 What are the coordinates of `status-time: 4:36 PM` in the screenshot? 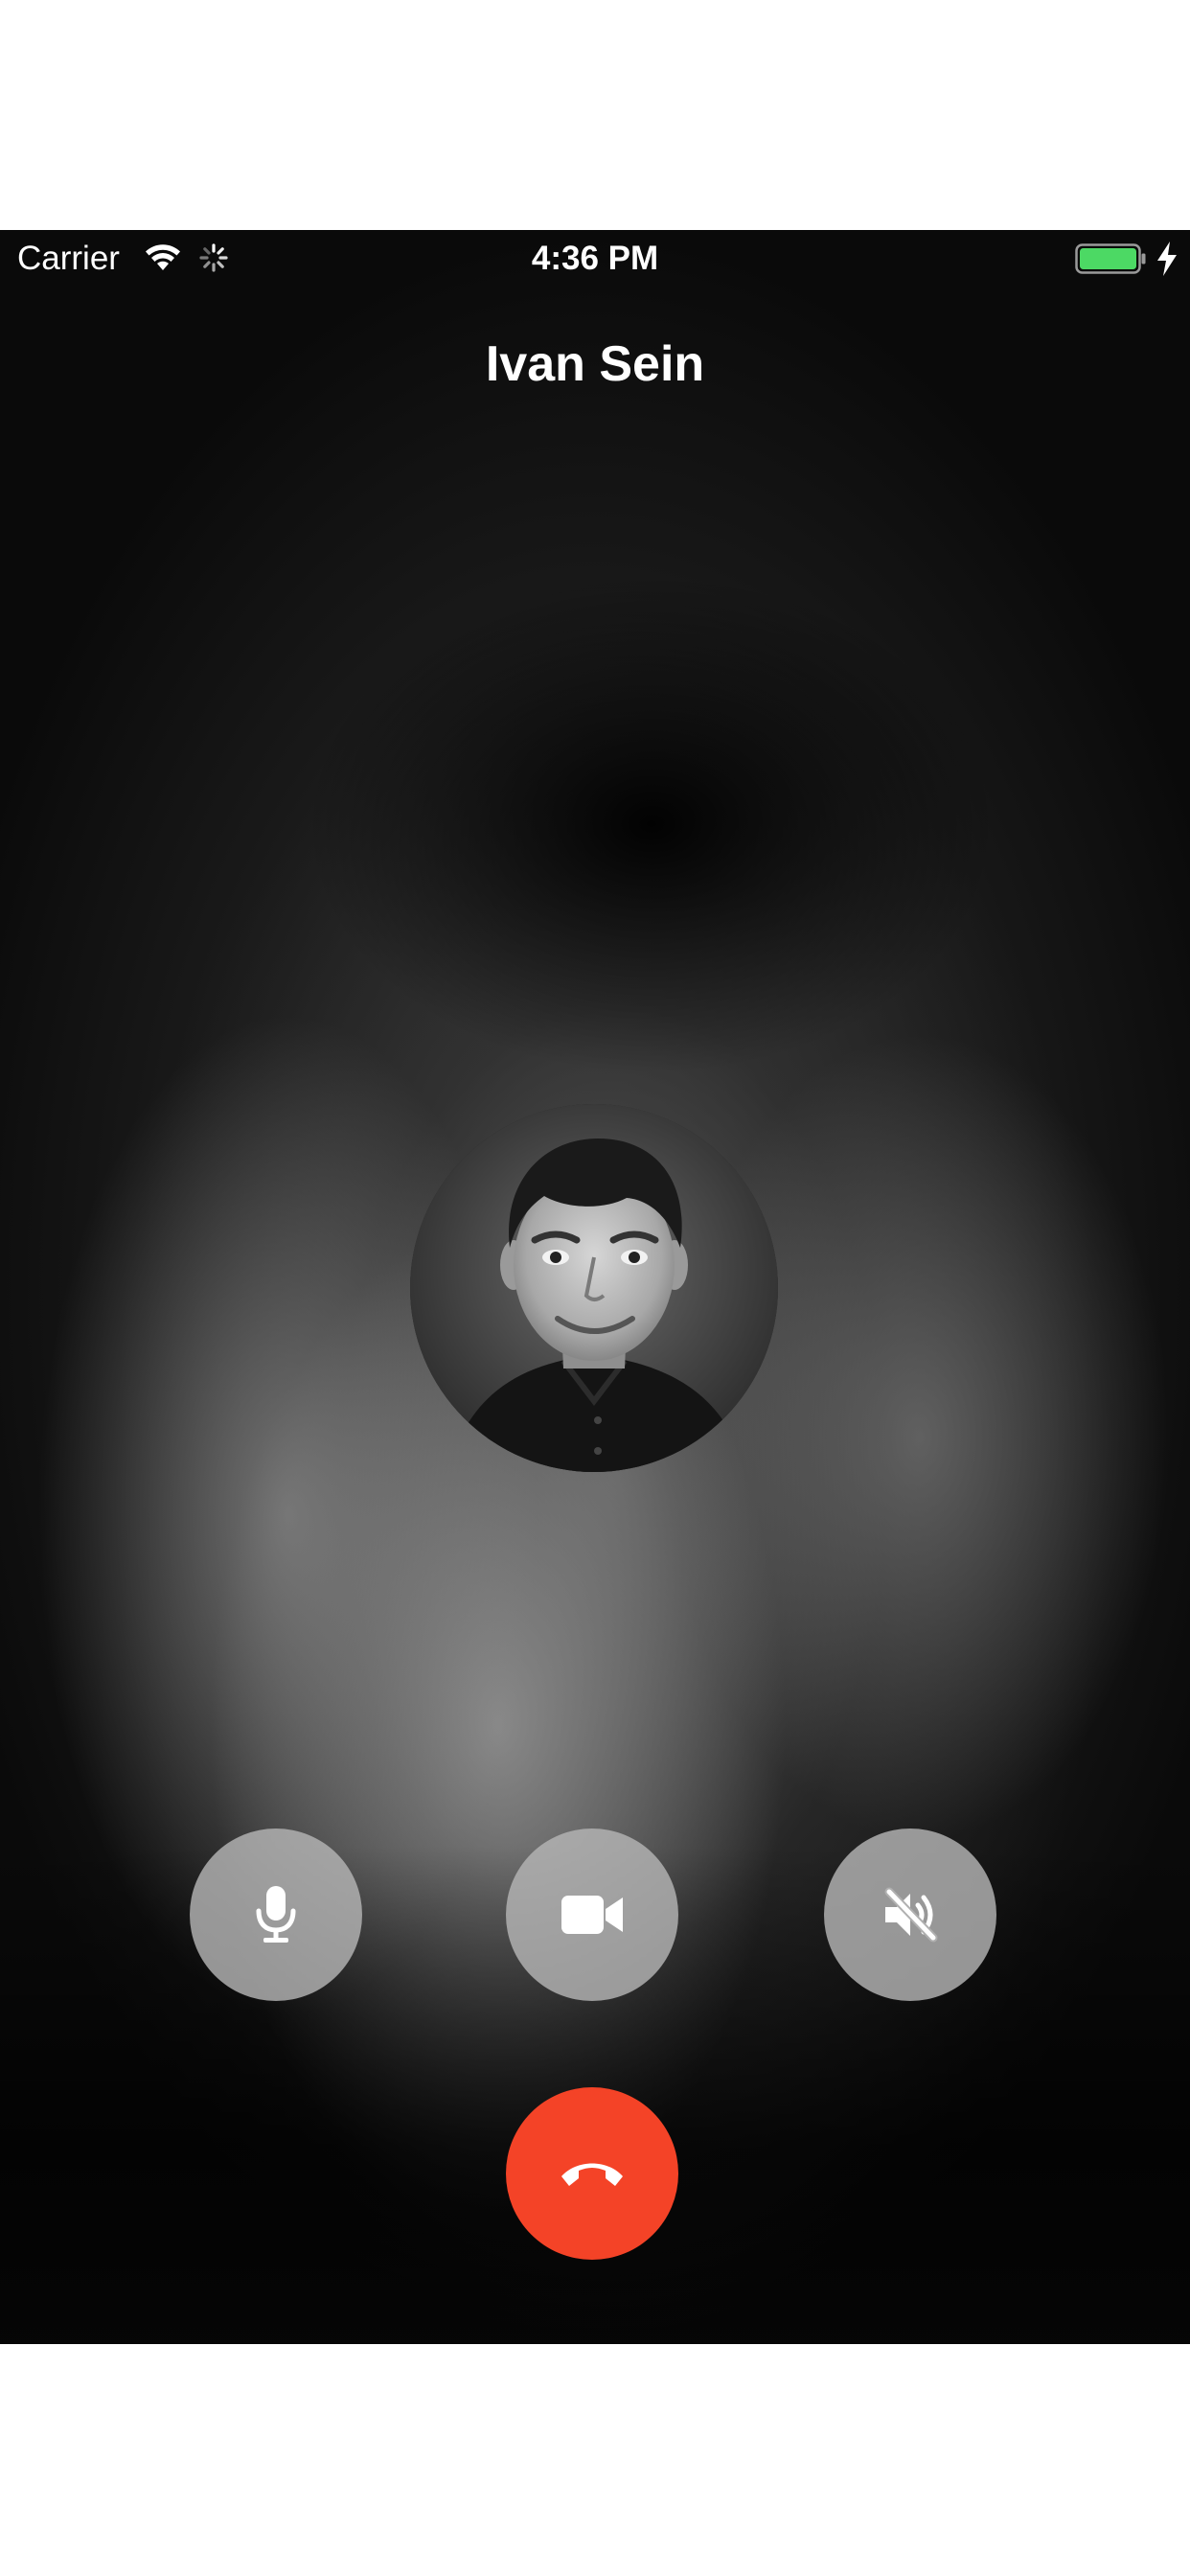 It's located at (595, 258).